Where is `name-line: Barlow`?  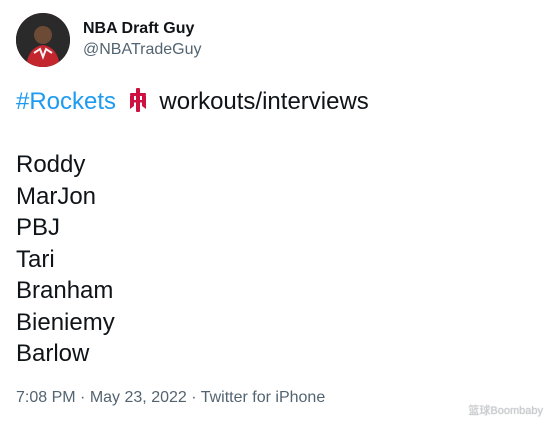
name-line: Barlow is located at coordinates (53, 353).